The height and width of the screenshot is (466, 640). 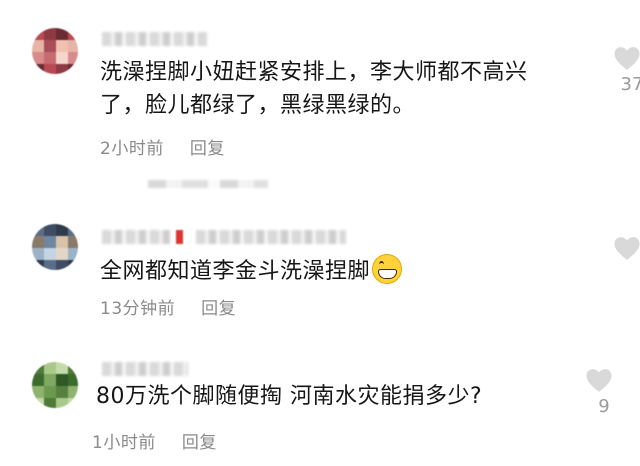 I want to click on collapsed-replies-blurred, so click(x=208, y=184).